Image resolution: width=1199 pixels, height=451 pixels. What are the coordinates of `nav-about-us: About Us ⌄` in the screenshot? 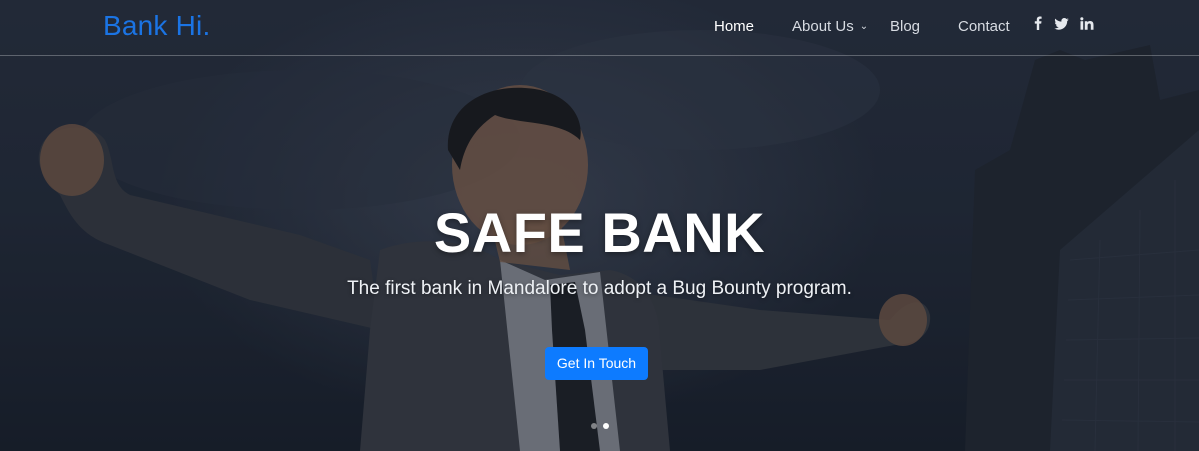 It's located at (830, 26).